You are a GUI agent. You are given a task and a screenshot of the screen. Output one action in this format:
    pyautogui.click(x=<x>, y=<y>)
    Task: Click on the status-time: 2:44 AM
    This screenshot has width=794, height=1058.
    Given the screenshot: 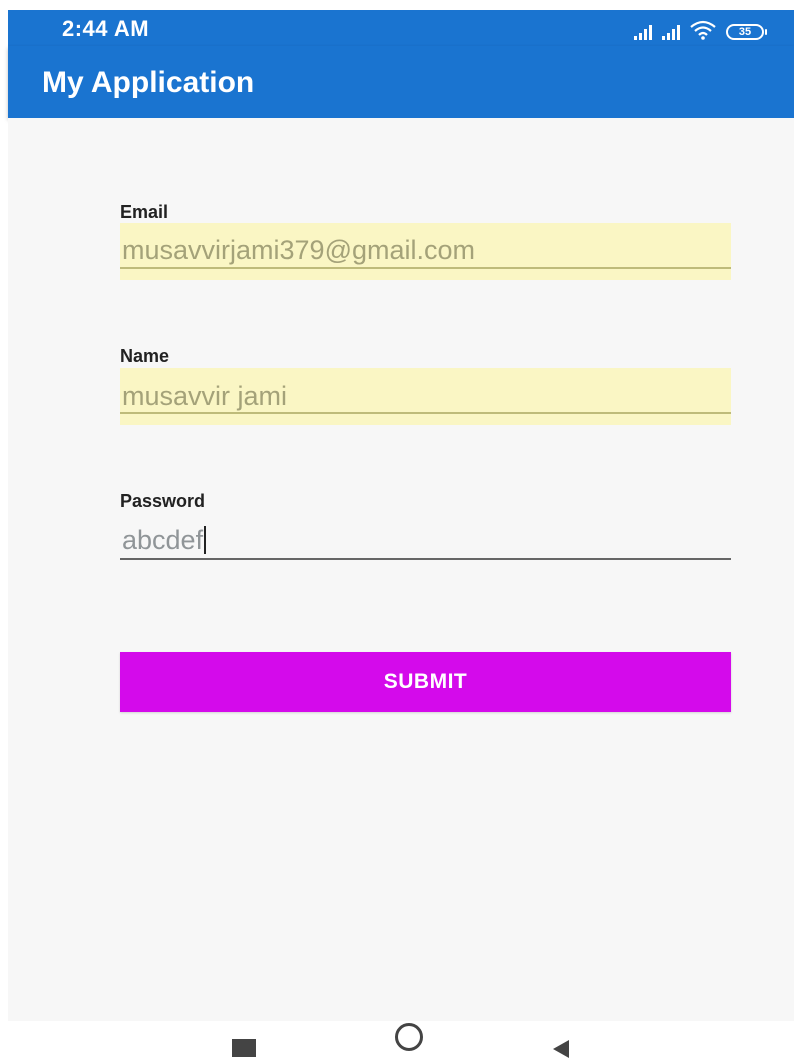 What is the action you would take?
    pyautogui.click(x=106, y=28)
    